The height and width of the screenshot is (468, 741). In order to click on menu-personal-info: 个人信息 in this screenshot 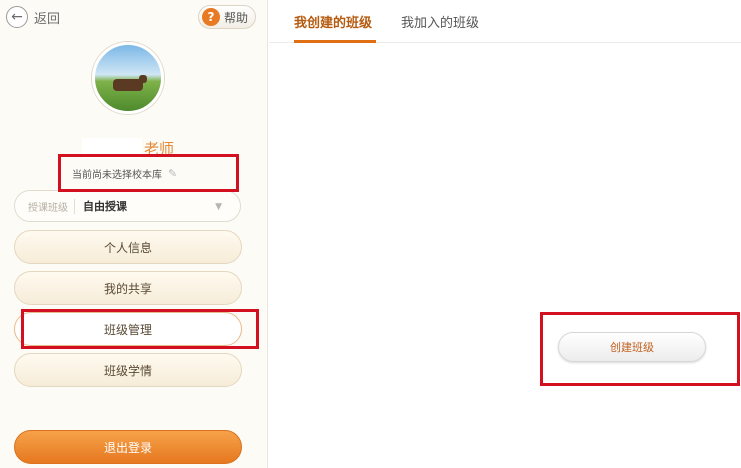, I will do `click(128, 247)`.